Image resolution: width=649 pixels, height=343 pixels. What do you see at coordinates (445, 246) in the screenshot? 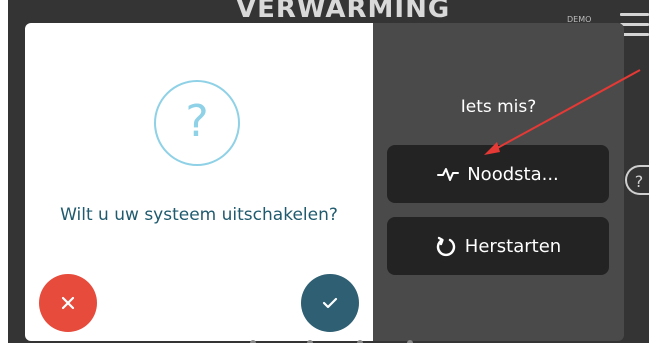
I see `restart-icon` at bounding box center [445, 246].